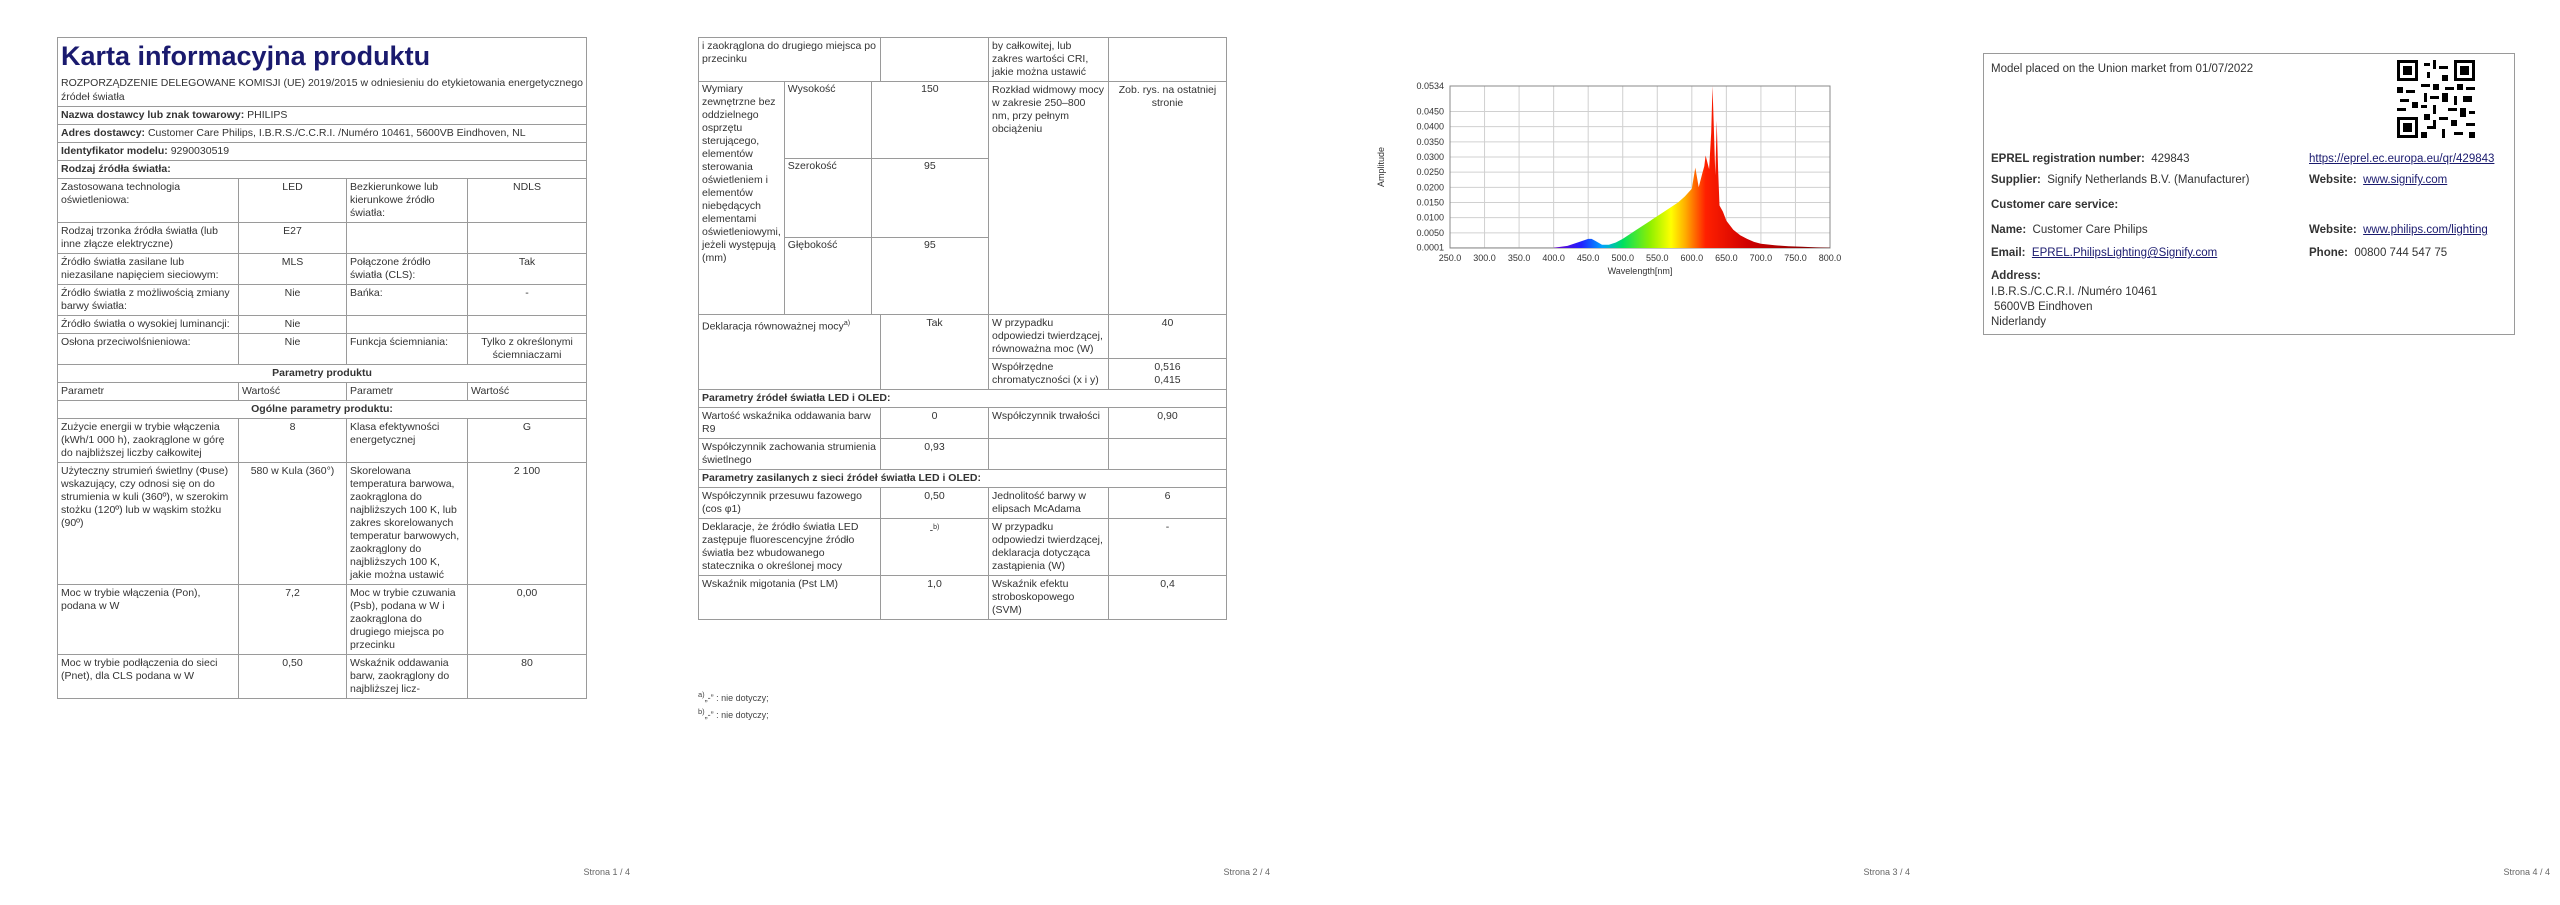 The height and width of the screenshot is (905, 2560). I want to click on cell: 2 100, so click(527, 523).